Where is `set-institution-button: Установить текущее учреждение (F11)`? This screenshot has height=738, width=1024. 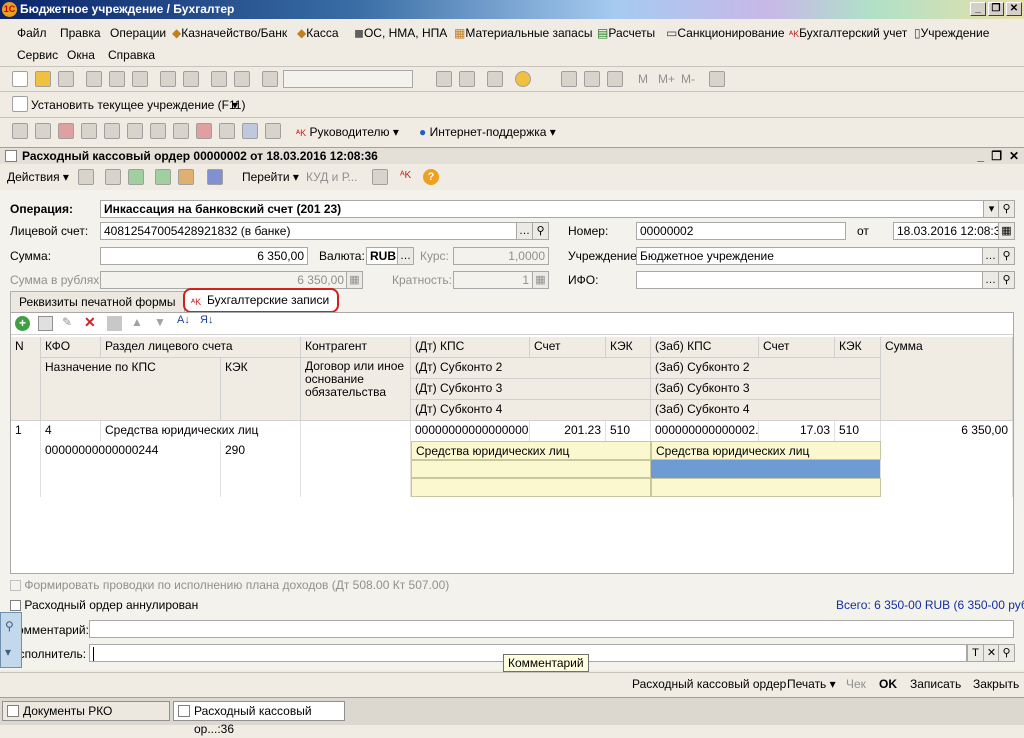
set-institution-button: Установить текущее учреждение (F11) is located at coordinates (138, 105).